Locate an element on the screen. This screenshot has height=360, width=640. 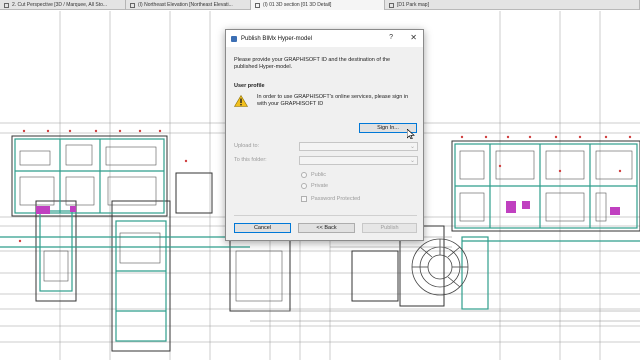
view-icon is located at coordinates (6, 5).